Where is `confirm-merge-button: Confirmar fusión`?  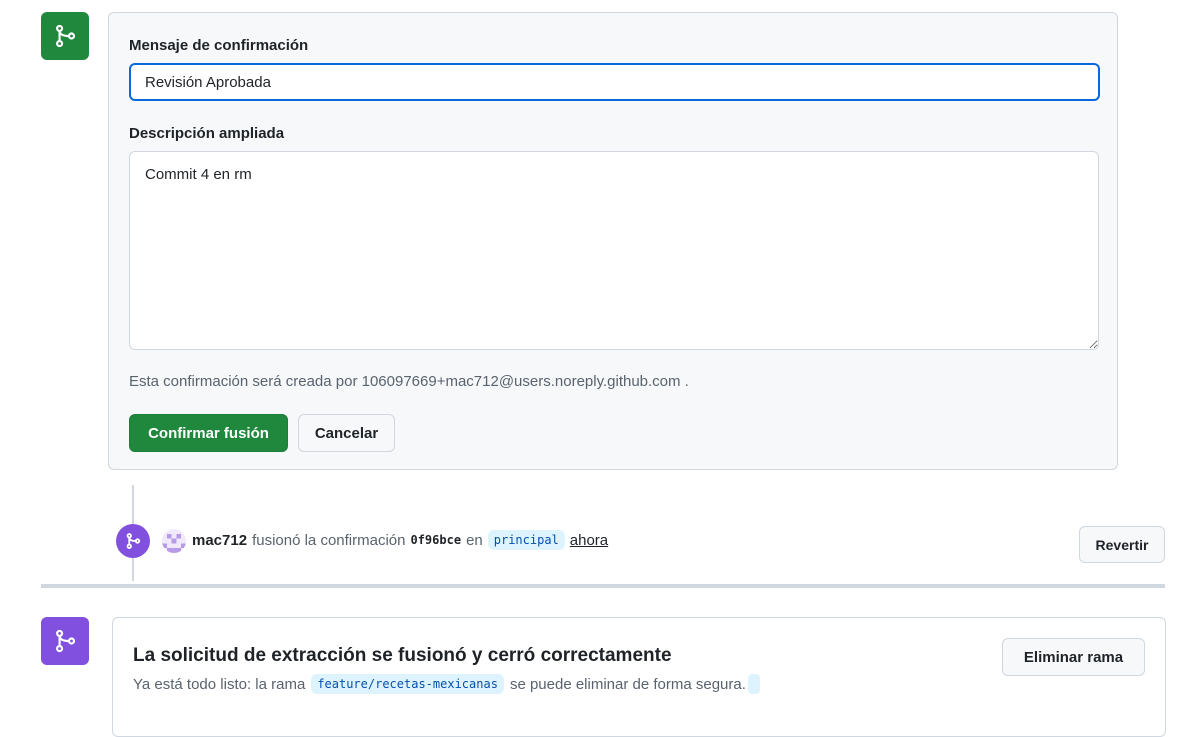 confirm-merge-button: Confirmar fusión is located at coordinates (208, 433).